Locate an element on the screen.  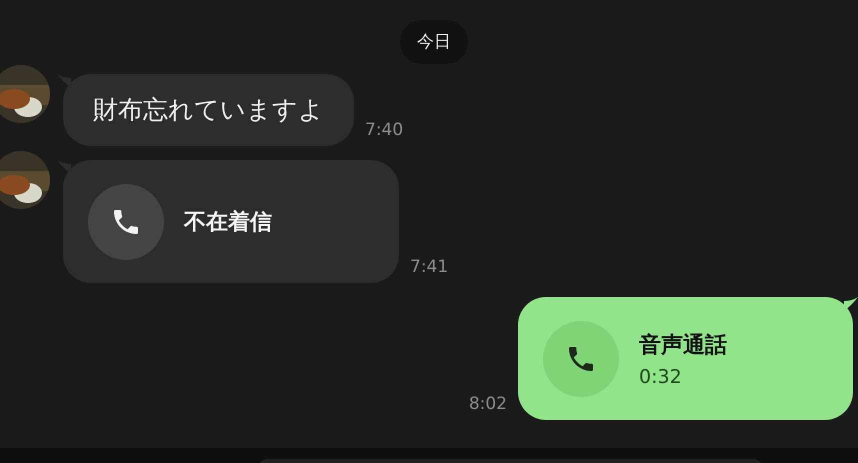
call-duration: 0:32 is located at coordinates (661, 377).